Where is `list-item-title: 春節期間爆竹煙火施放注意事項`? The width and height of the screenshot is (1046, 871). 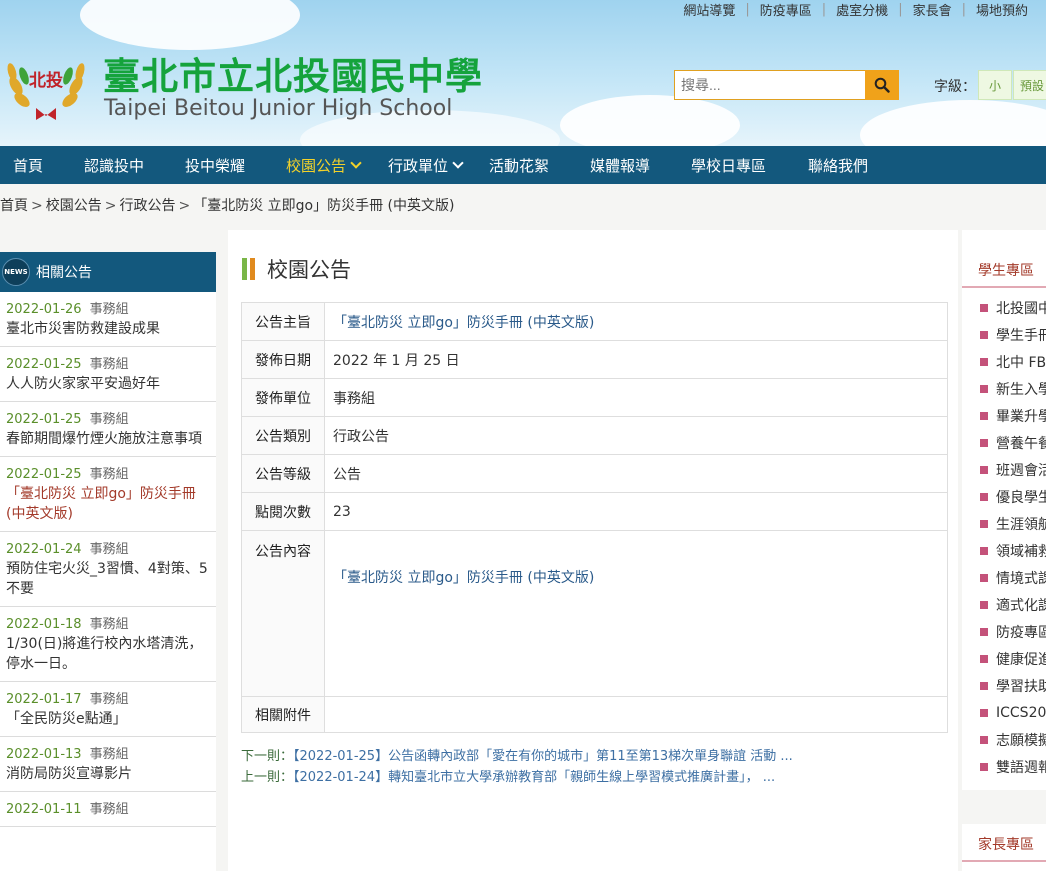 list-item-title: 春節期間爆竹煙火施放注意事項 is located at coordinates (108, 439).